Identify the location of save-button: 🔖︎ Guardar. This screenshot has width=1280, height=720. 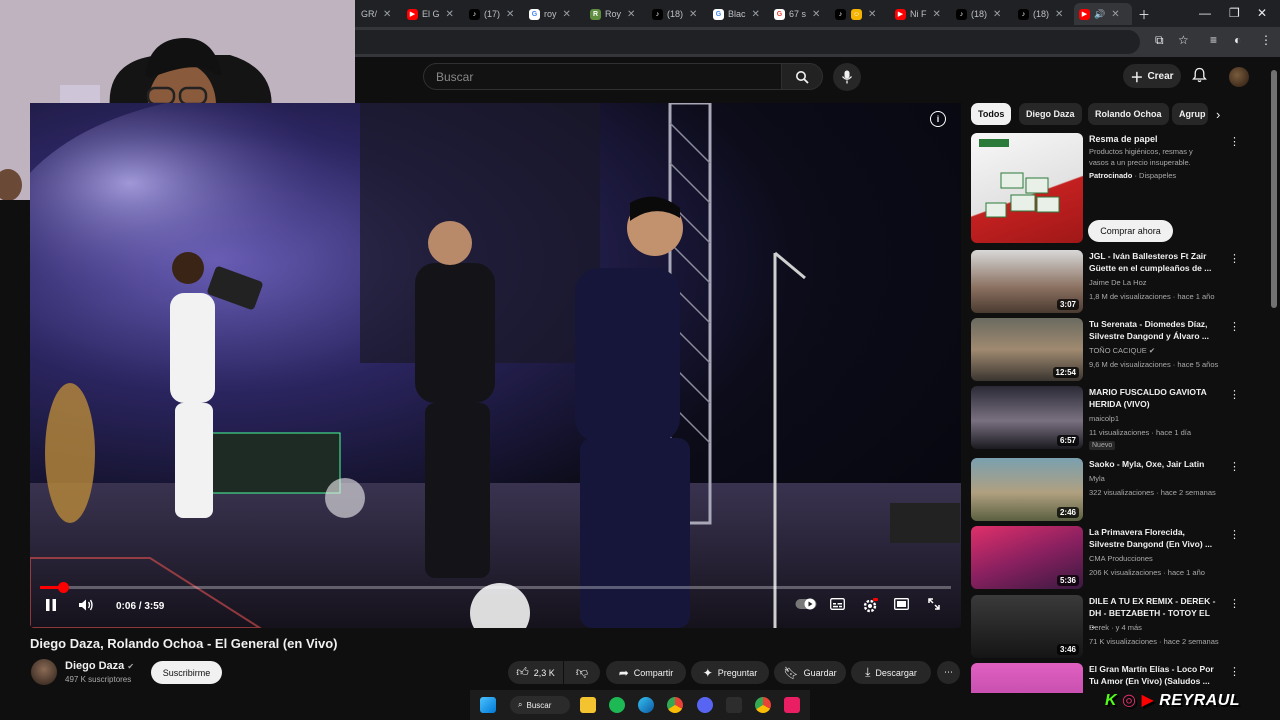
(810, 672).